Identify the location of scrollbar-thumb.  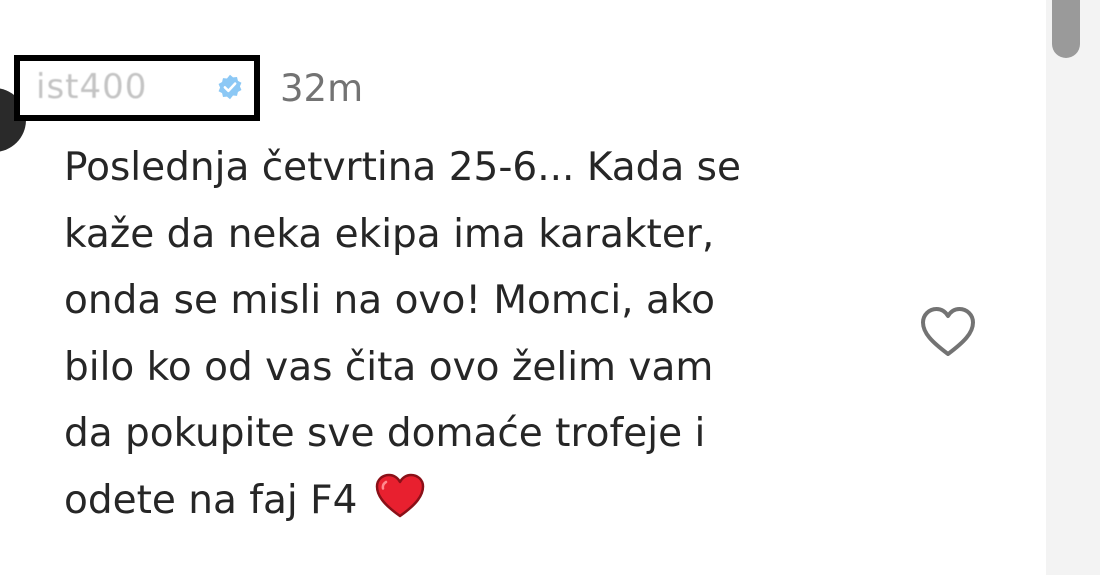
(1066, 29).